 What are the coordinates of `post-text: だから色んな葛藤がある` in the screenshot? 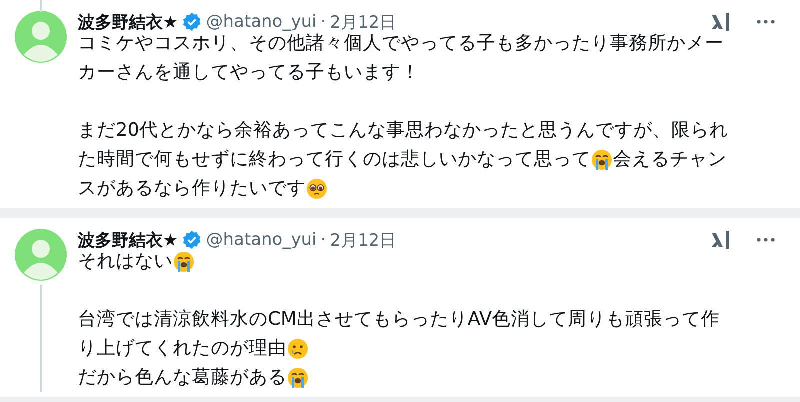 It's located at (182, 378).